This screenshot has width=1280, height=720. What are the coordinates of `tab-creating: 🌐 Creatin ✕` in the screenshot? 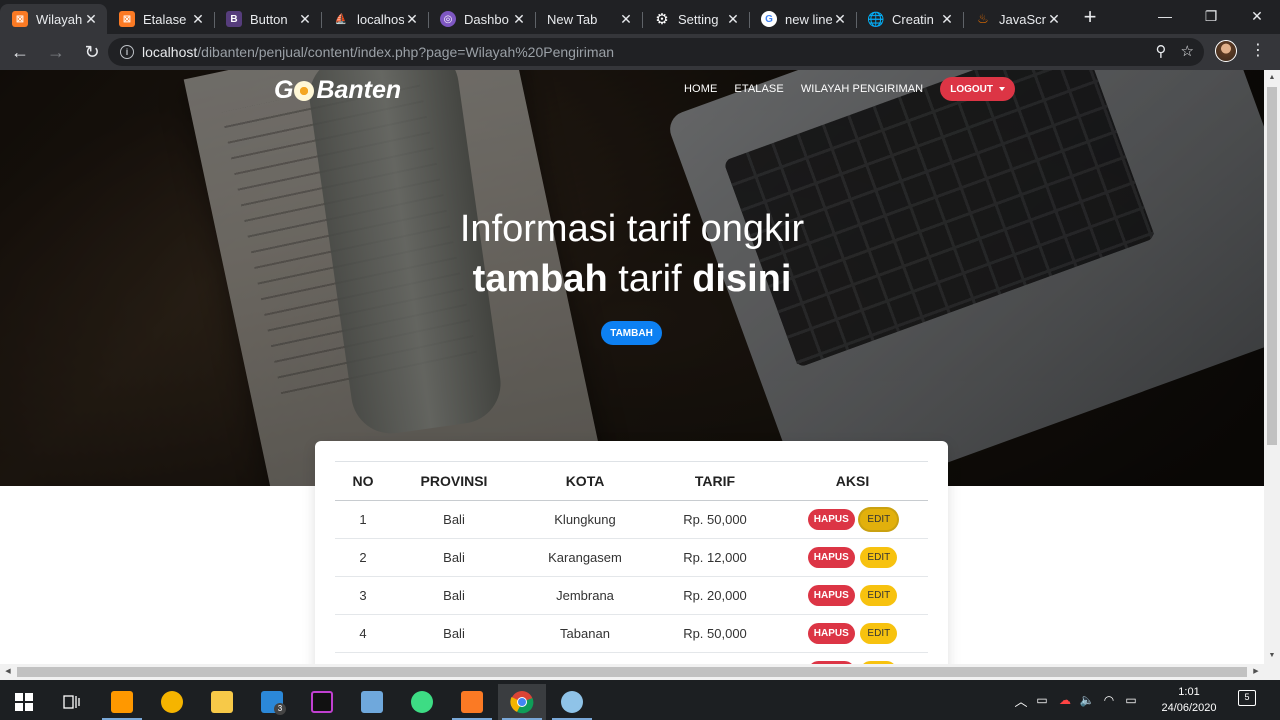 It's located at (909, 19).